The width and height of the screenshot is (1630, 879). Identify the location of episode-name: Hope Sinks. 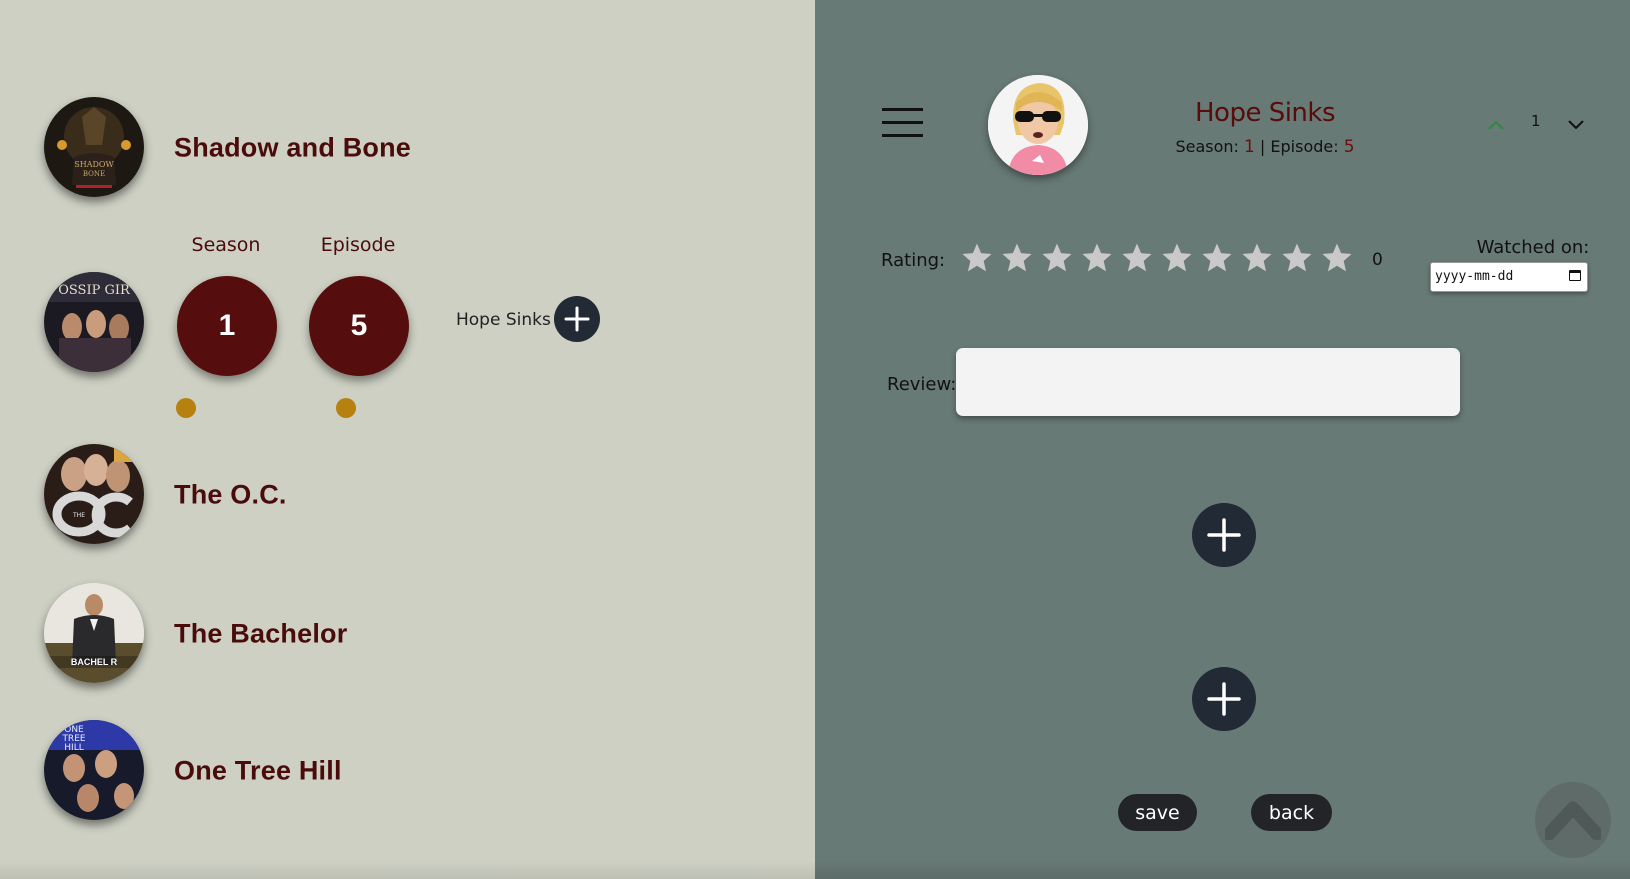
(503, 320).